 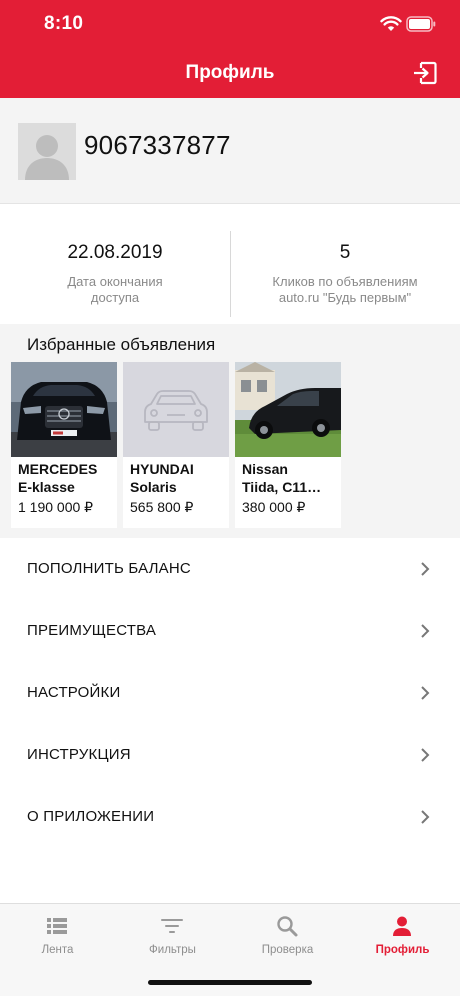 I want to click on favorite-card: HYUNDAI Solaris 565 800 ₽, so click(x=176, y=445).